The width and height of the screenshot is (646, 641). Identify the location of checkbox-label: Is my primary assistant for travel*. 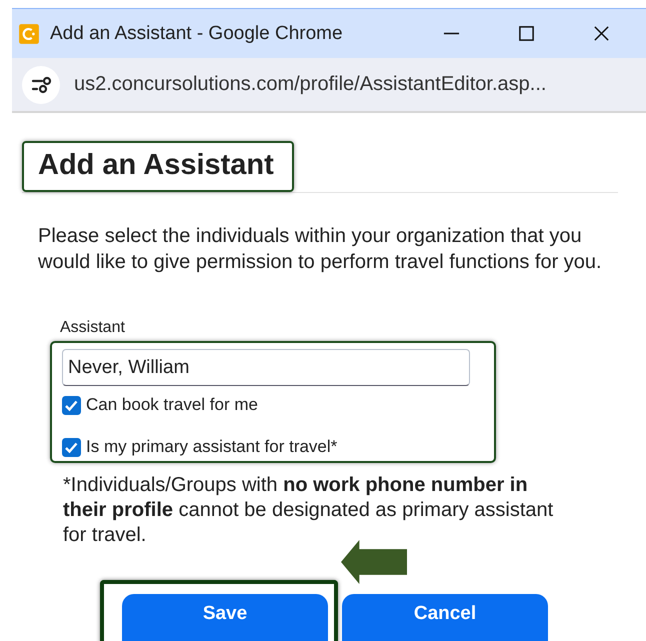
(212, 447).